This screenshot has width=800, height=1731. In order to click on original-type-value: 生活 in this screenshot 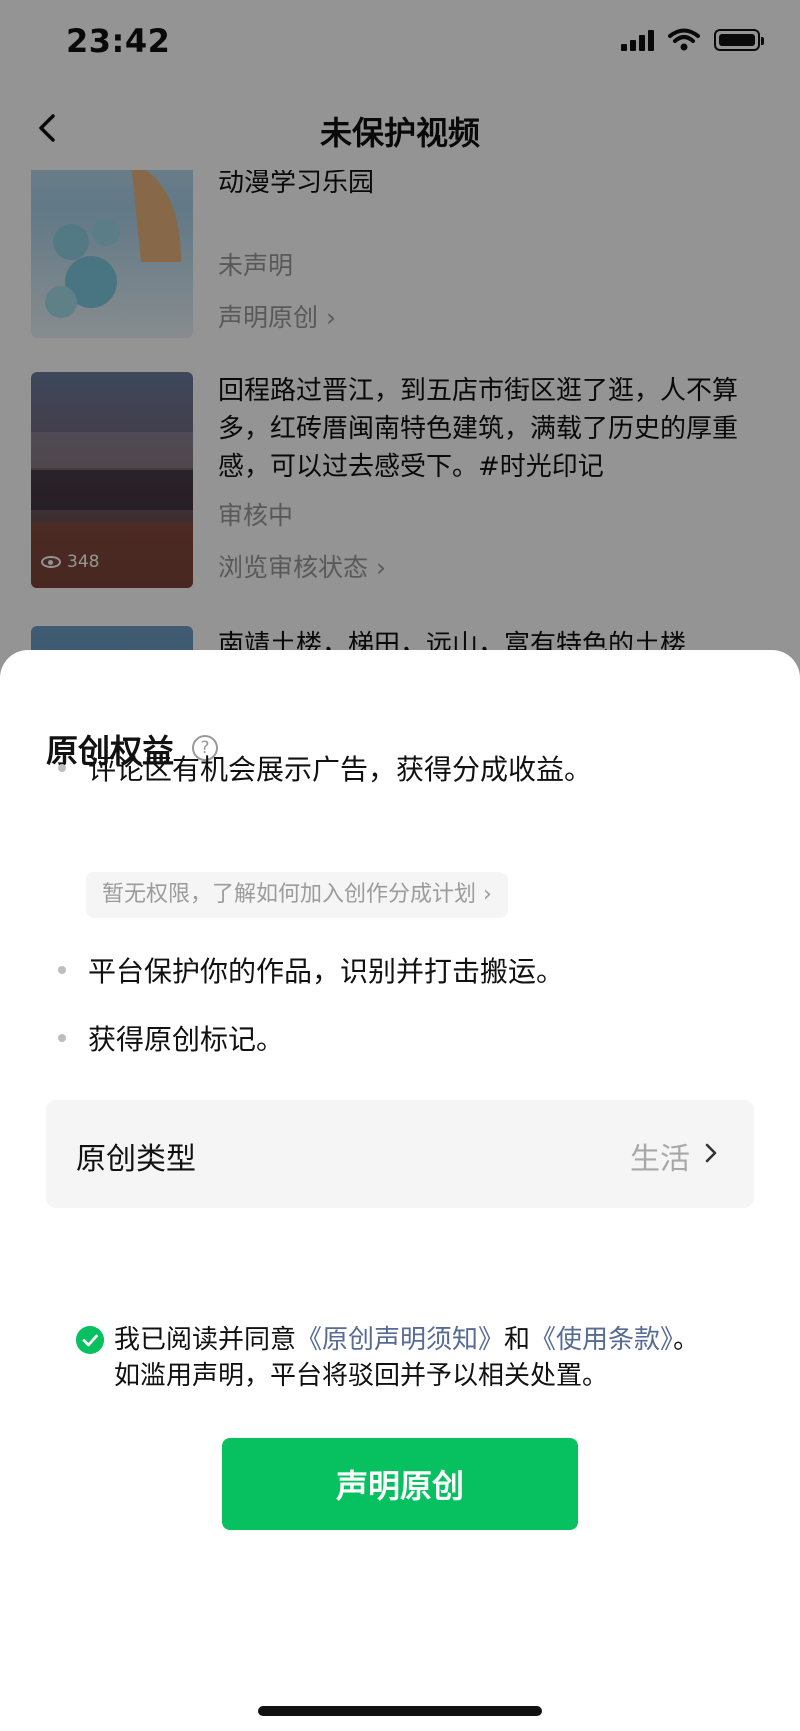, I will do `click(660, 1159)`.